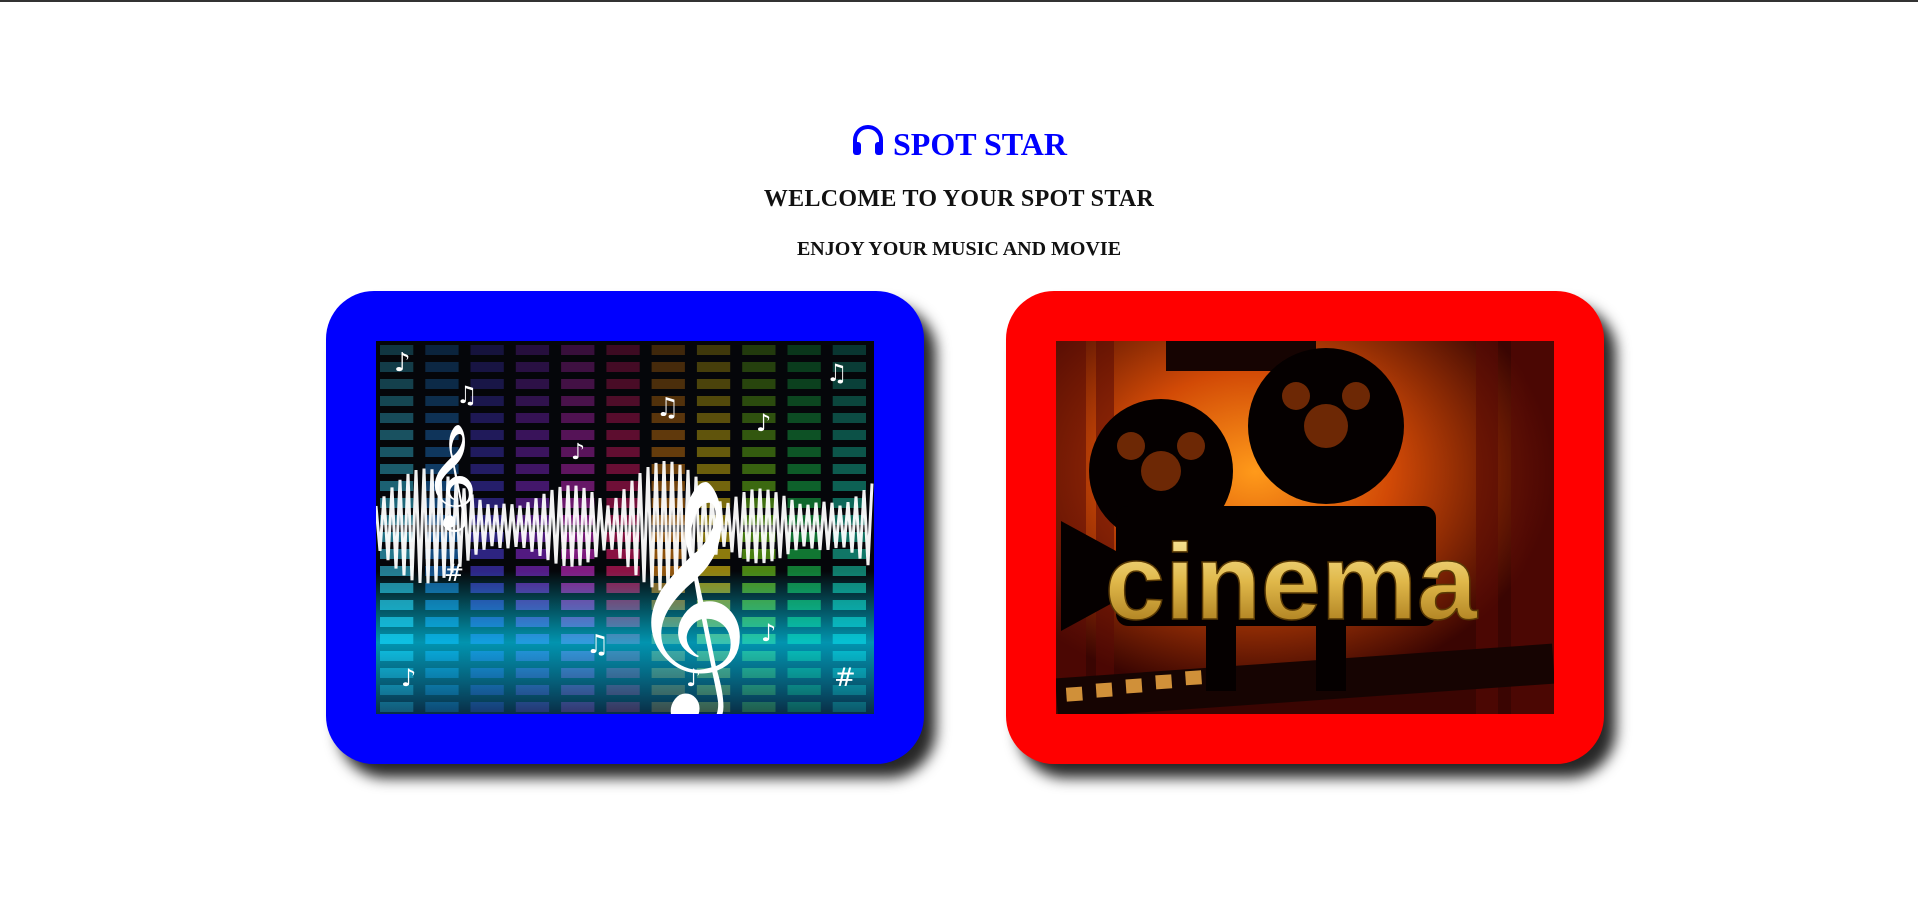 This screenshot has width=1918, height=912. I want to click on cinema-image-text: cinema, so click(1291, 581).